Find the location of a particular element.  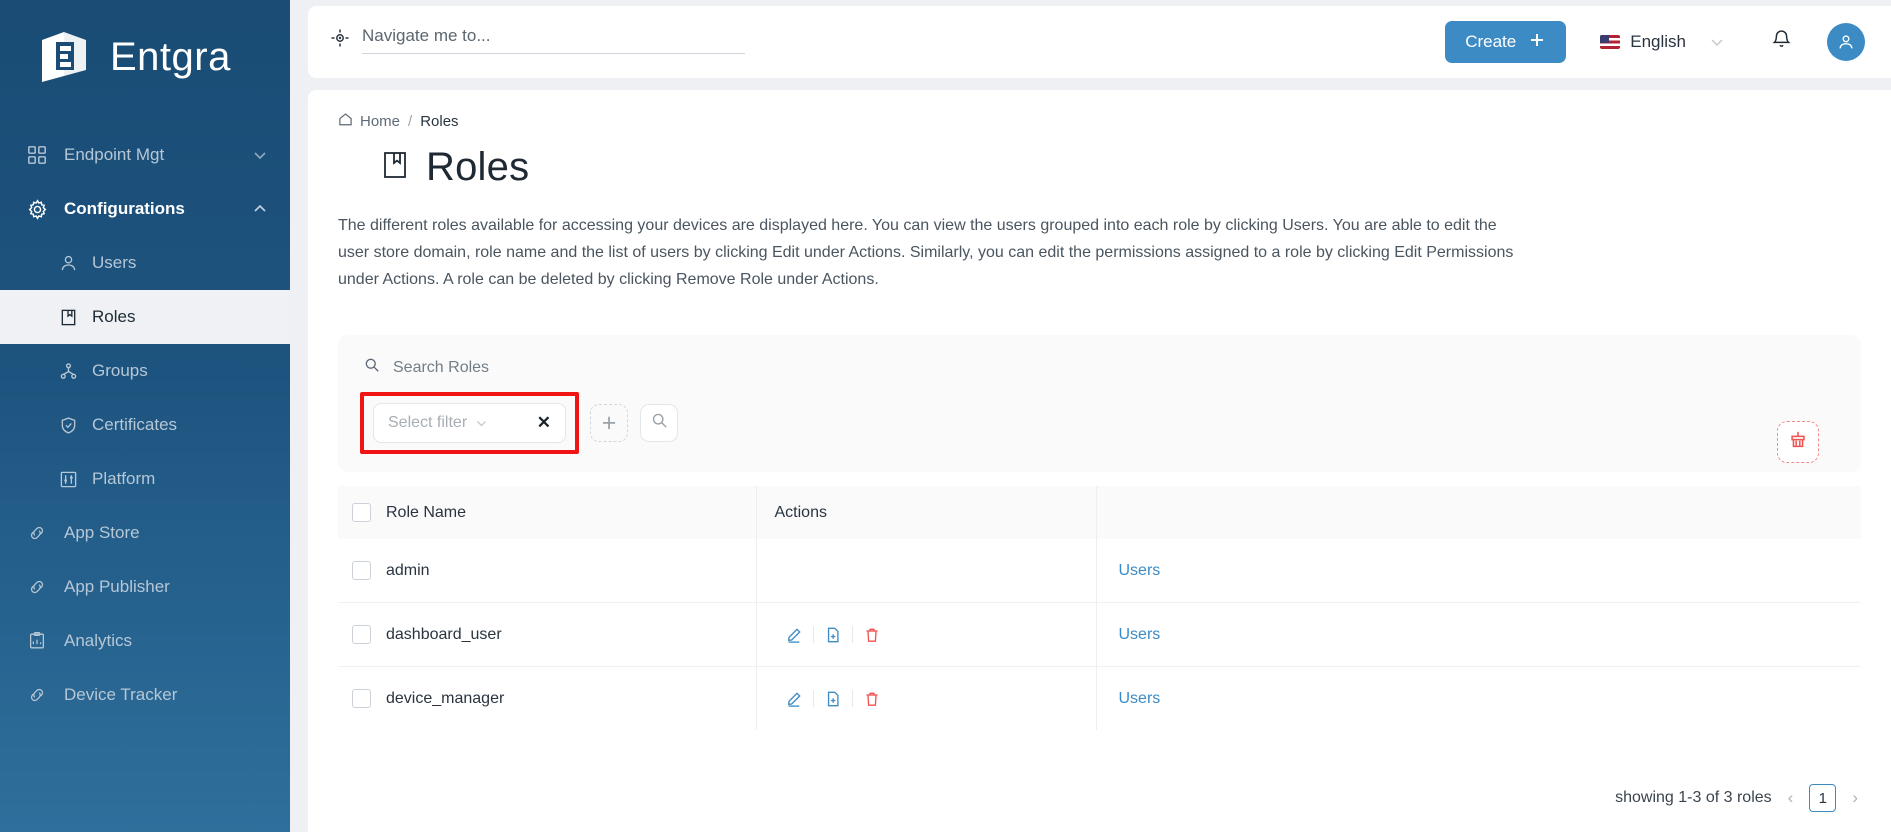

avatar is located at coordinates (1846, 42).